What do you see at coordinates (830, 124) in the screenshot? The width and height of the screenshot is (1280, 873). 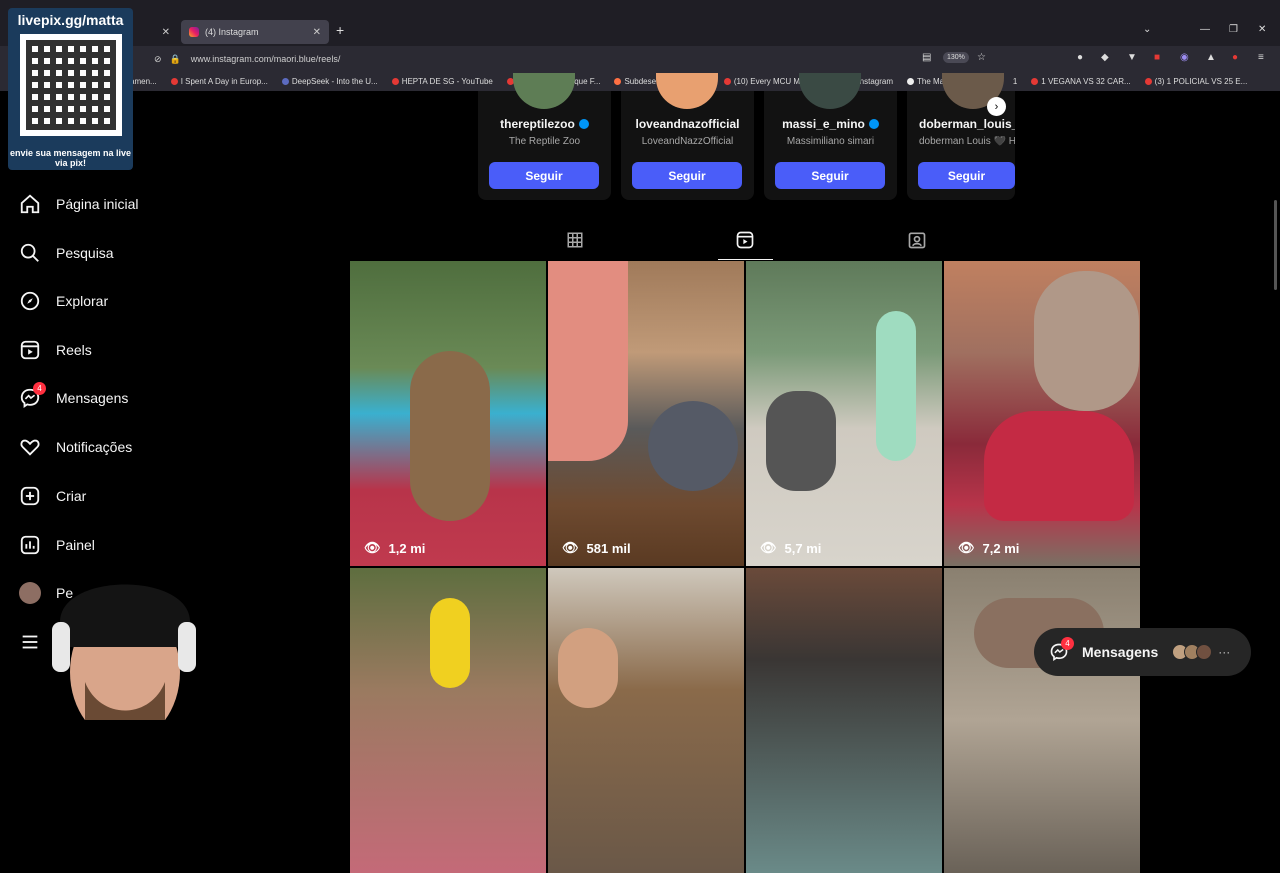 I see `suggestion-username: massi_e_mino` at bounding box center [830, 124].